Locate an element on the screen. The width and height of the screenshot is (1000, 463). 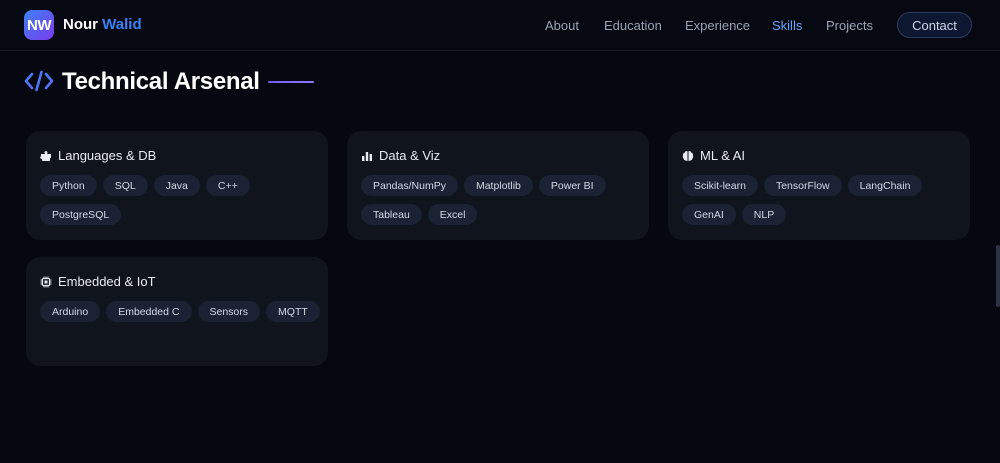
skill-tag: Pandas/NumPy is located at coordinates (409, 185).